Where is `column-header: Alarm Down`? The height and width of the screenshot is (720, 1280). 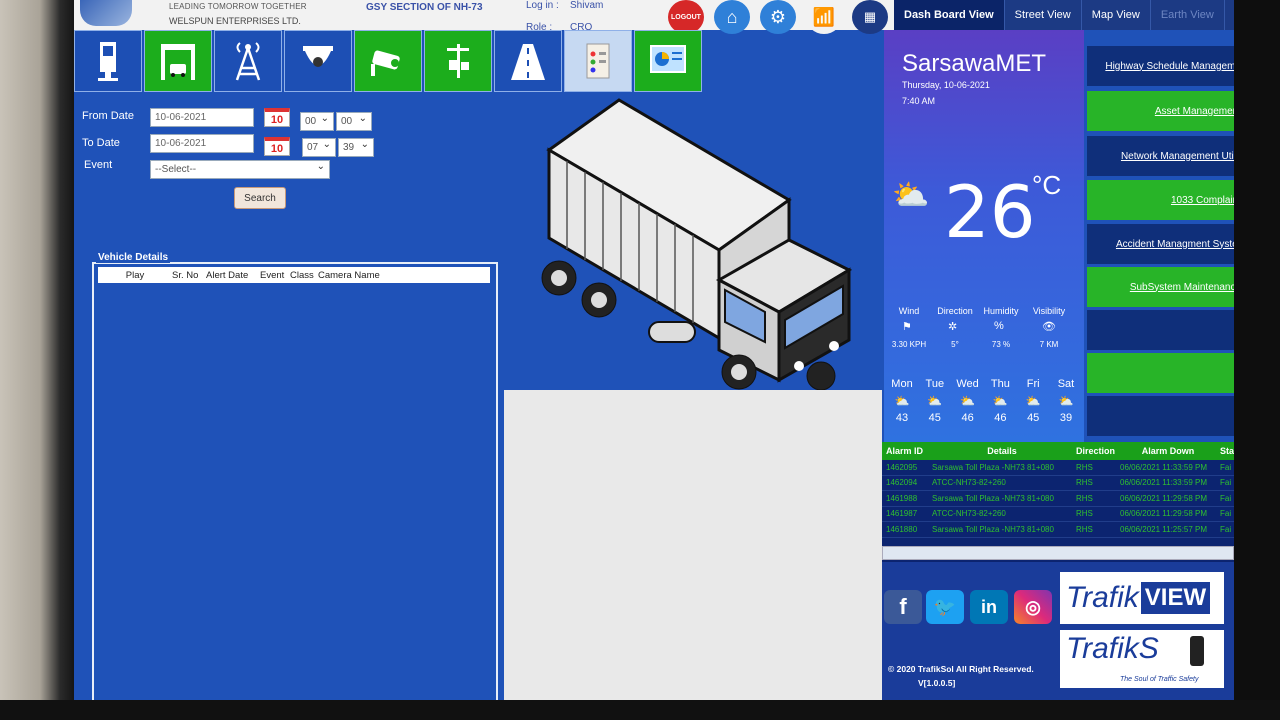 column-header: Alarm Down is located at coordinates (1166, 451).